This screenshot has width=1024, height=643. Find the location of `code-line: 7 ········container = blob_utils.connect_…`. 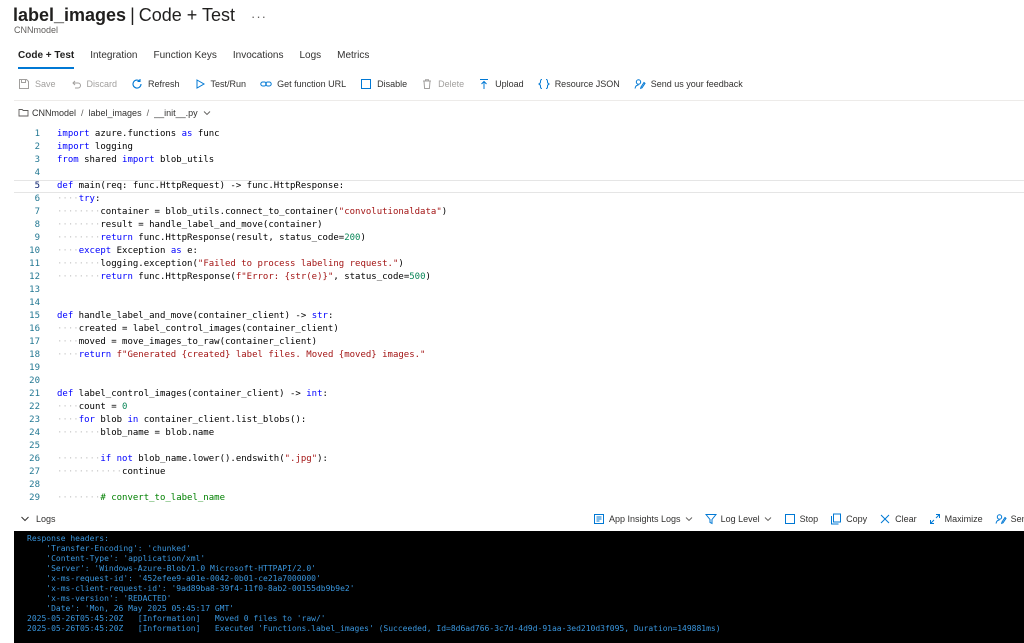

code-line: 7 ········container = blob_utils.connect_… is located at coordinates (519, 212).